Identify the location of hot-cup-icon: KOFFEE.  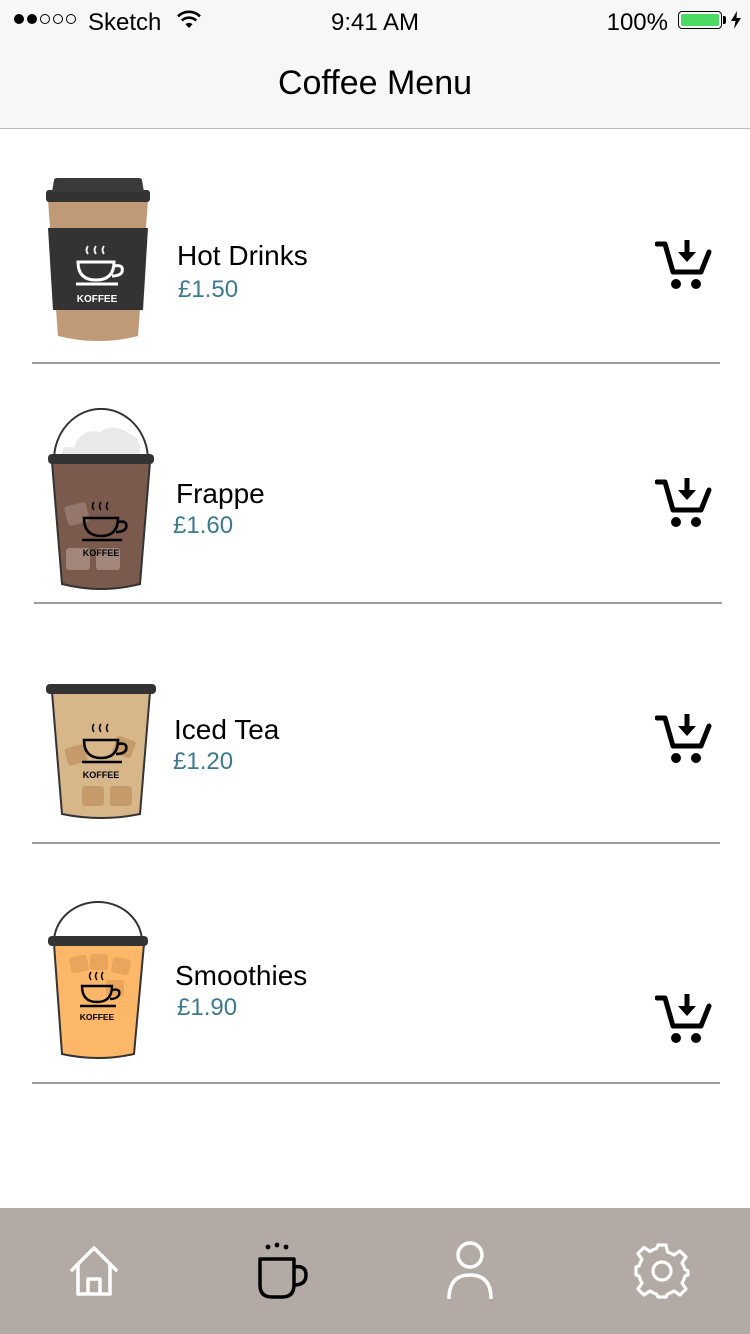
(98, 259).